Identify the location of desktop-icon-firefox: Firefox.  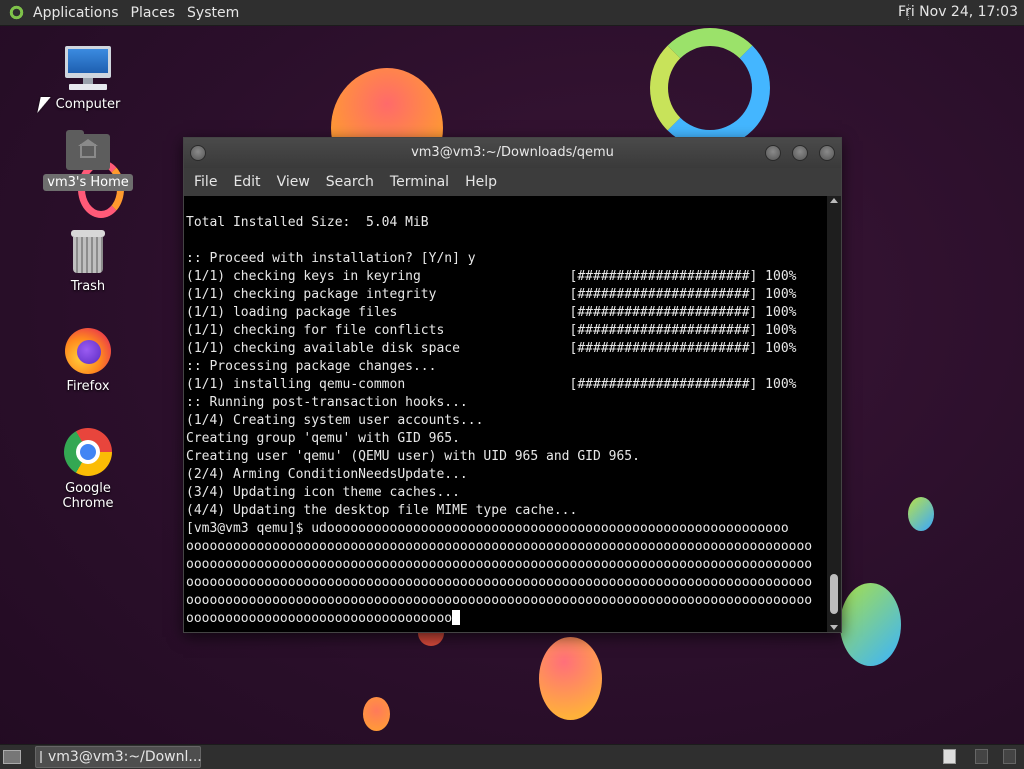
(88, 360).